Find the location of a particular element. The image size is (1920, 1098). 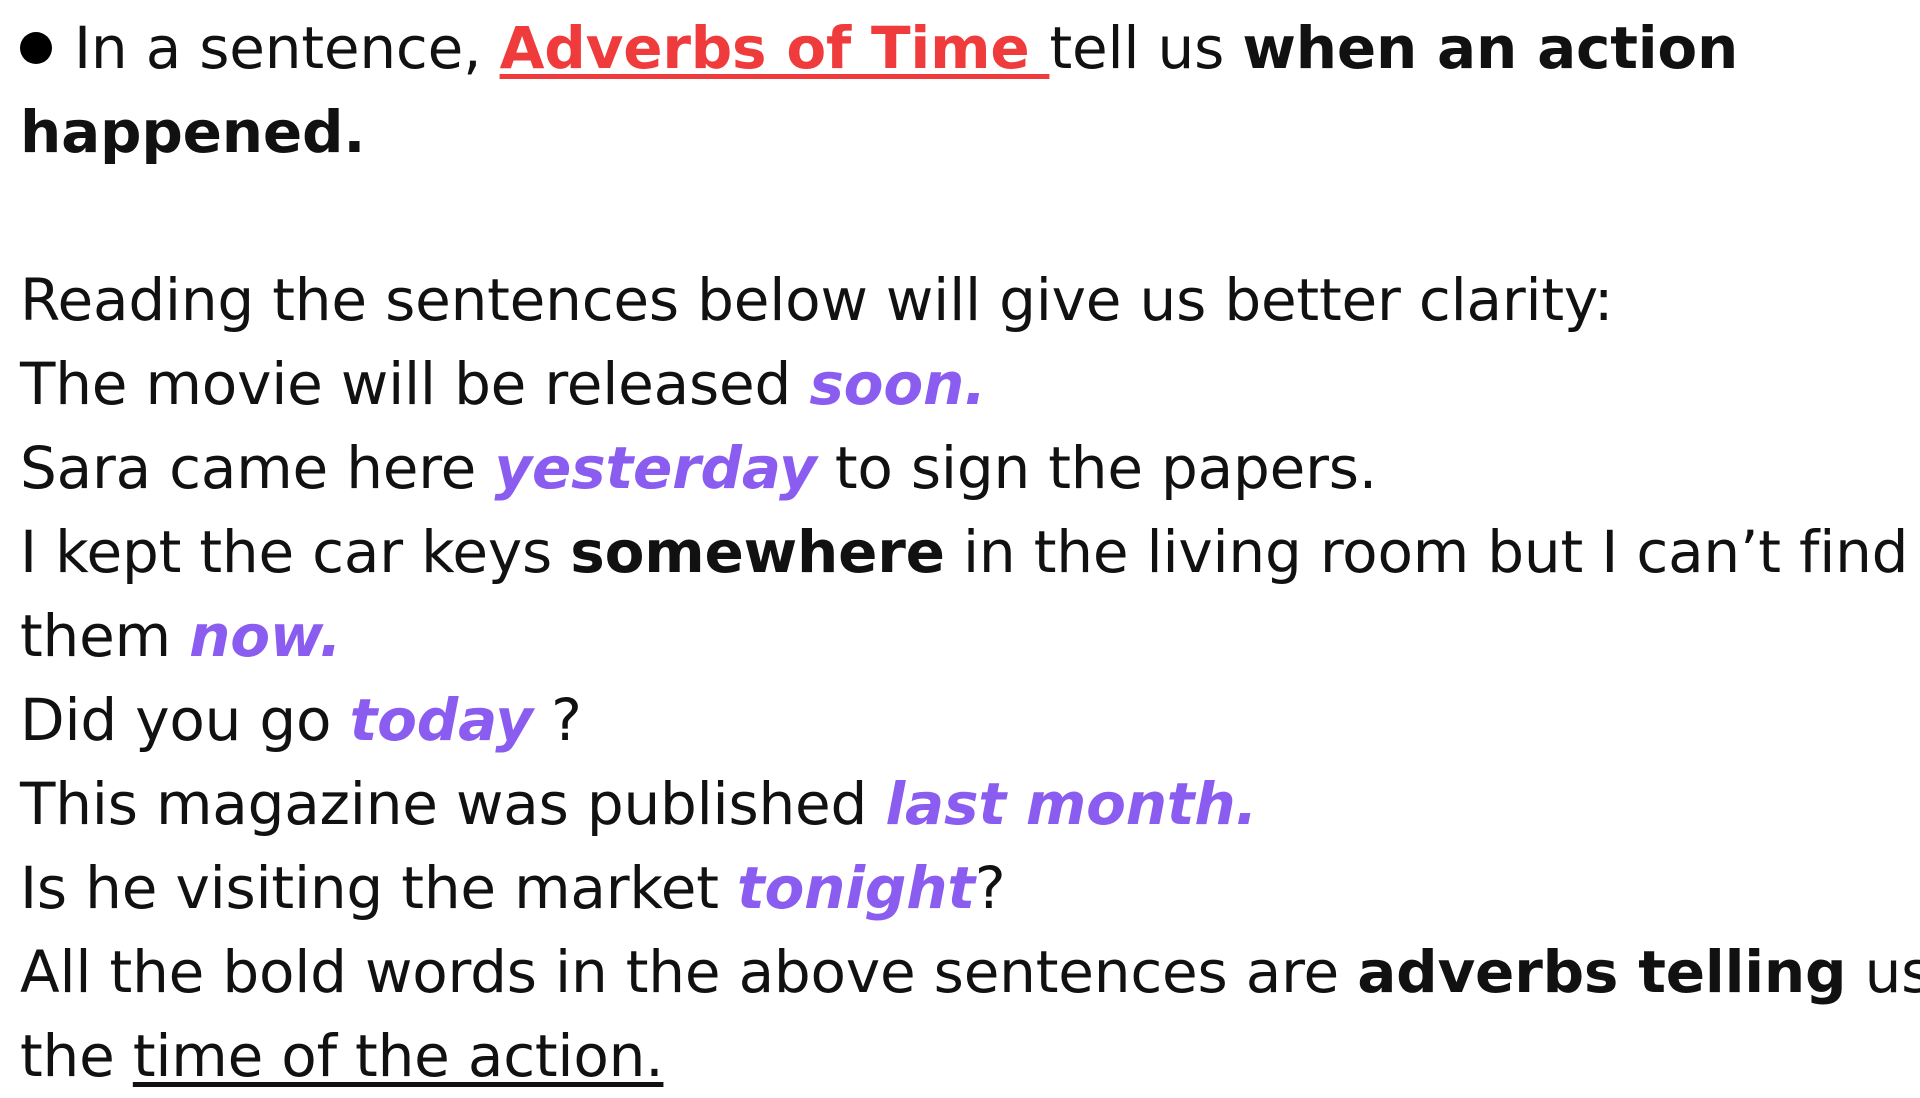

intro-bold-line2: happened. is located at coordinates (193, 132).